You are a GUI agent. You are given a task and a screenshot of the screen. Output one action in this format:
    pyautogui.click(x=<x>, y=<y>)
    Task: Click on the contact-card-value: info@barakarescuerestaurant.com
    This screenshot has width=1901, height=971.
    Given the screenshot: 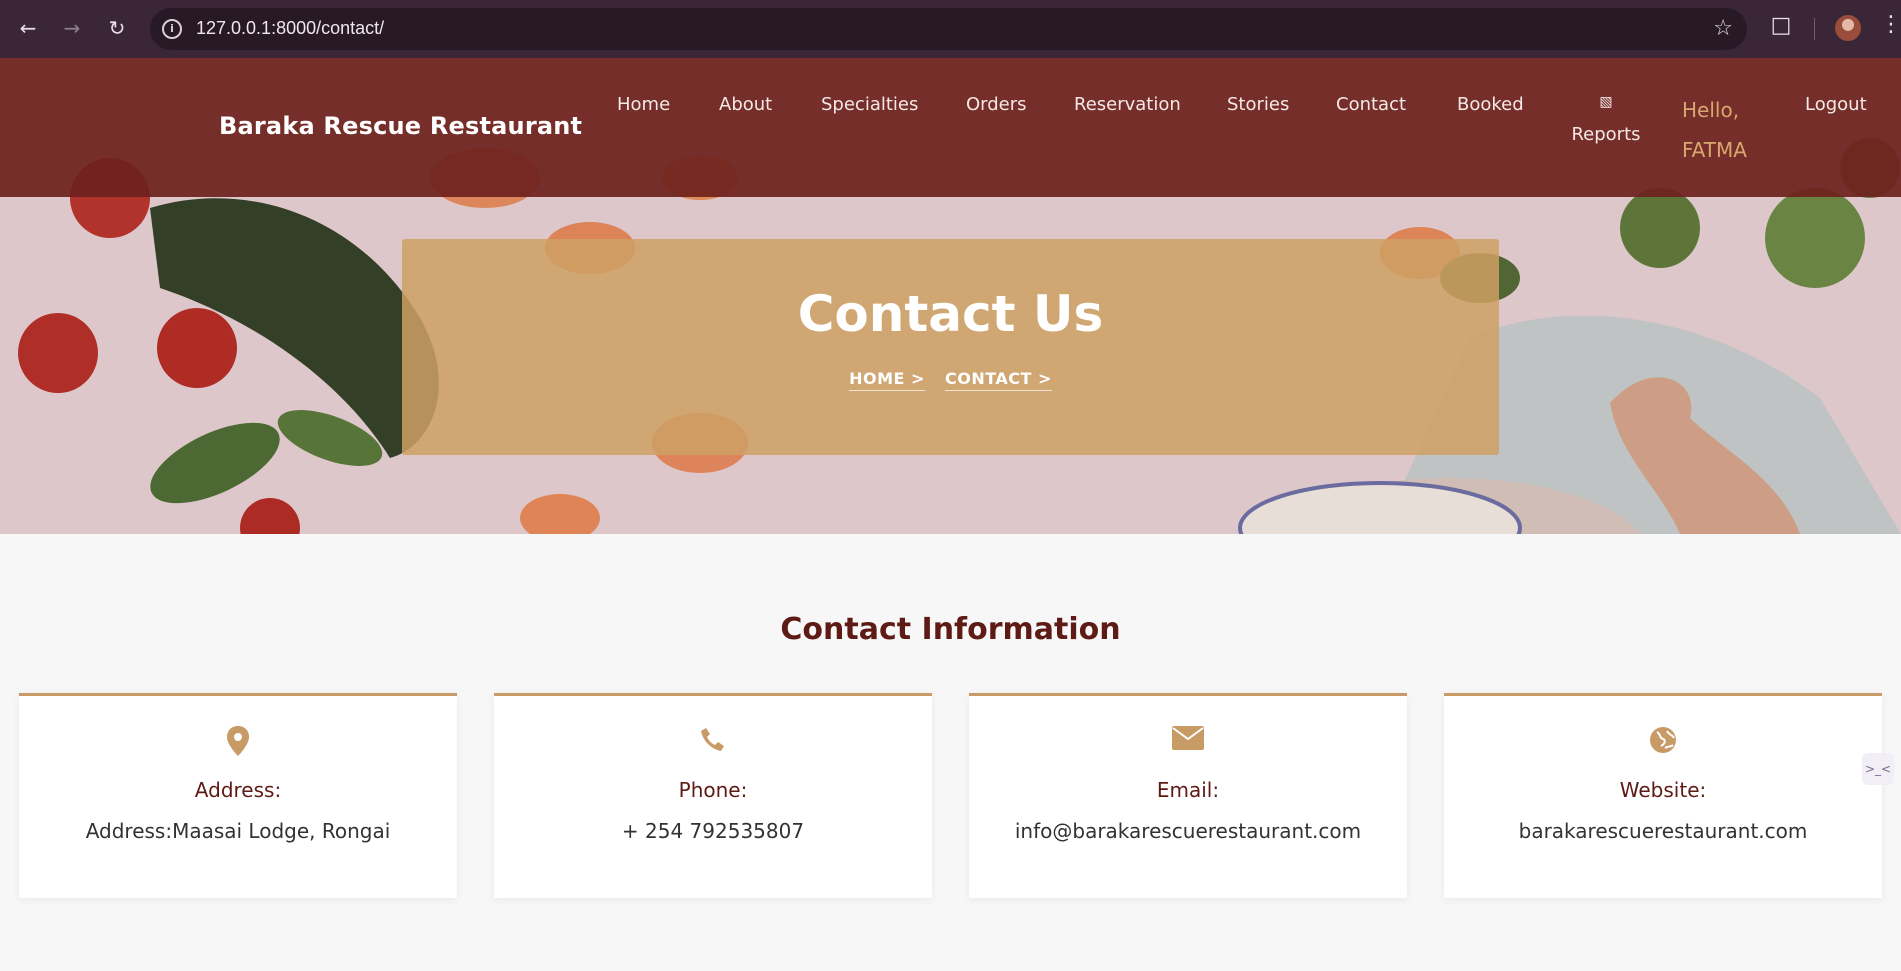 What is the action you would take?
    pyautogui.click(x=1188, y=831)
    